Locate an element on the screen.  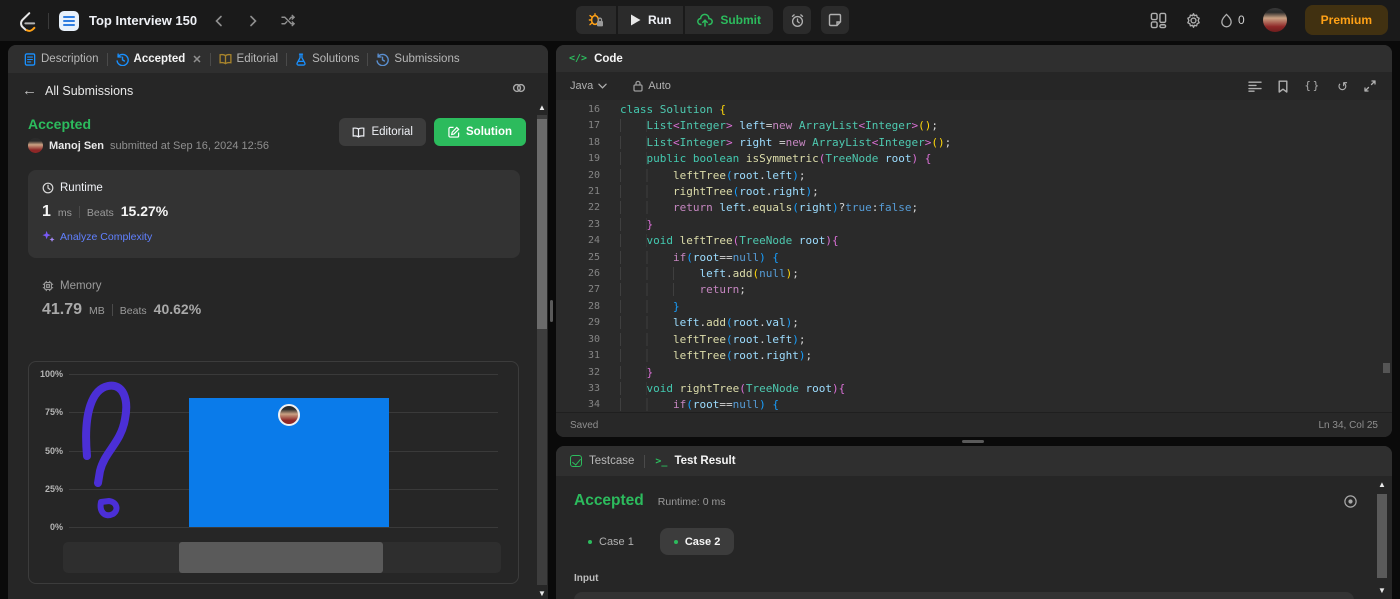
settings-gear-icon is located at coordinates (1193, 20).